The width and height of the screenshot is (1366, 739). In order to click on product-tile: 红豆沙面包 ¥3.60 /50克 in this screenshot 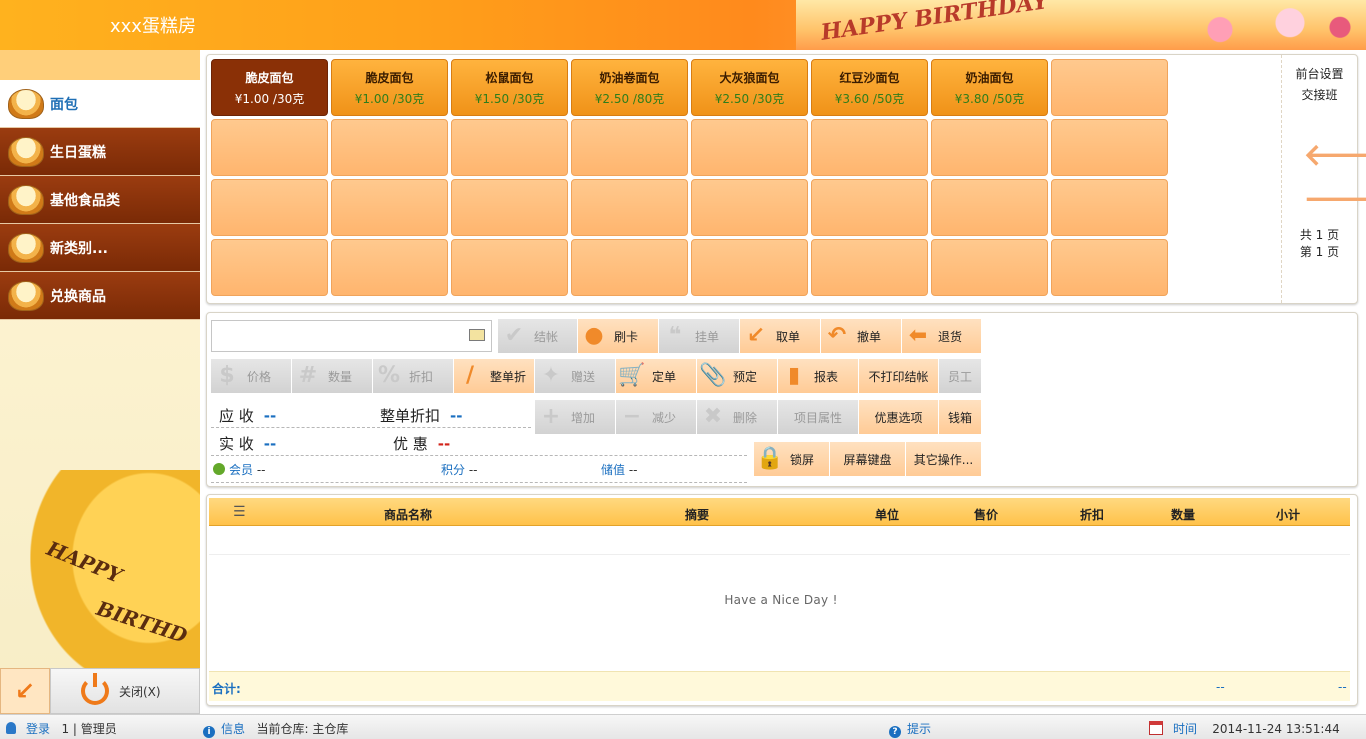, I will do `click(869, 87)`.